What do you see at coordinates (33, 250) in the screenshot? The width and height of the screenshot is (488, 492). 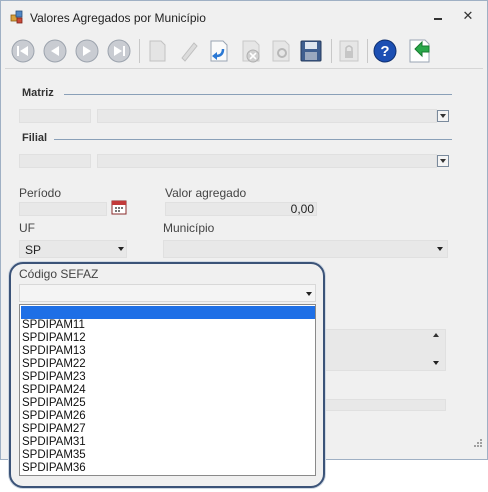 I see `uf-value: SP` at bounding box center [33, 250].